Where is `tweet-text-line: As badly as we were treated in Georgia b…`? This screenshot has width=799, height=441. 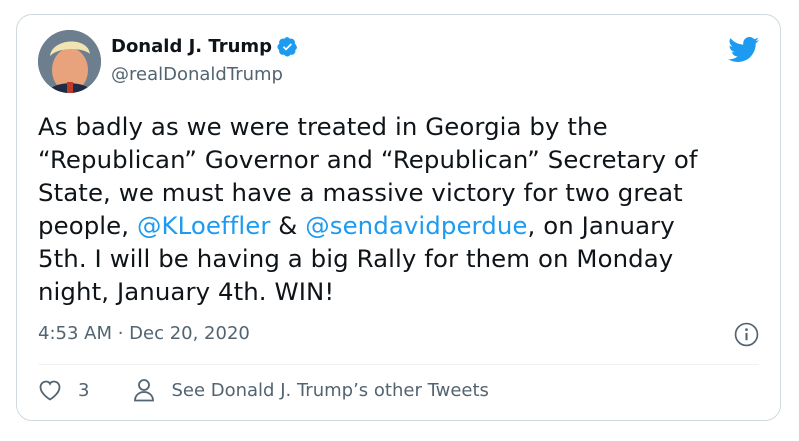
tweet-text-line: As badly as we were treated in Georgia b… is located at coordinates (400, 126).